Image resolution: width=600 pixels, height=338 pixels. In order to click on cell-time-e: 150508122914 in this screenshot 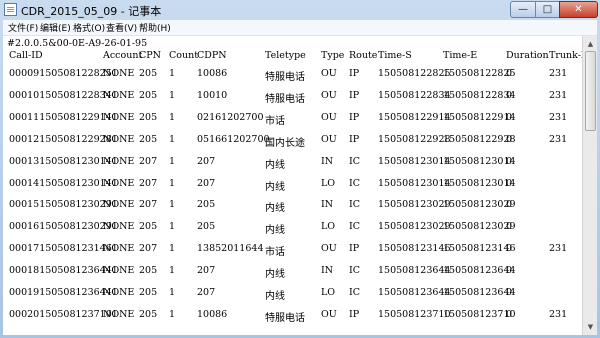, I will do `click(479, 117)`.